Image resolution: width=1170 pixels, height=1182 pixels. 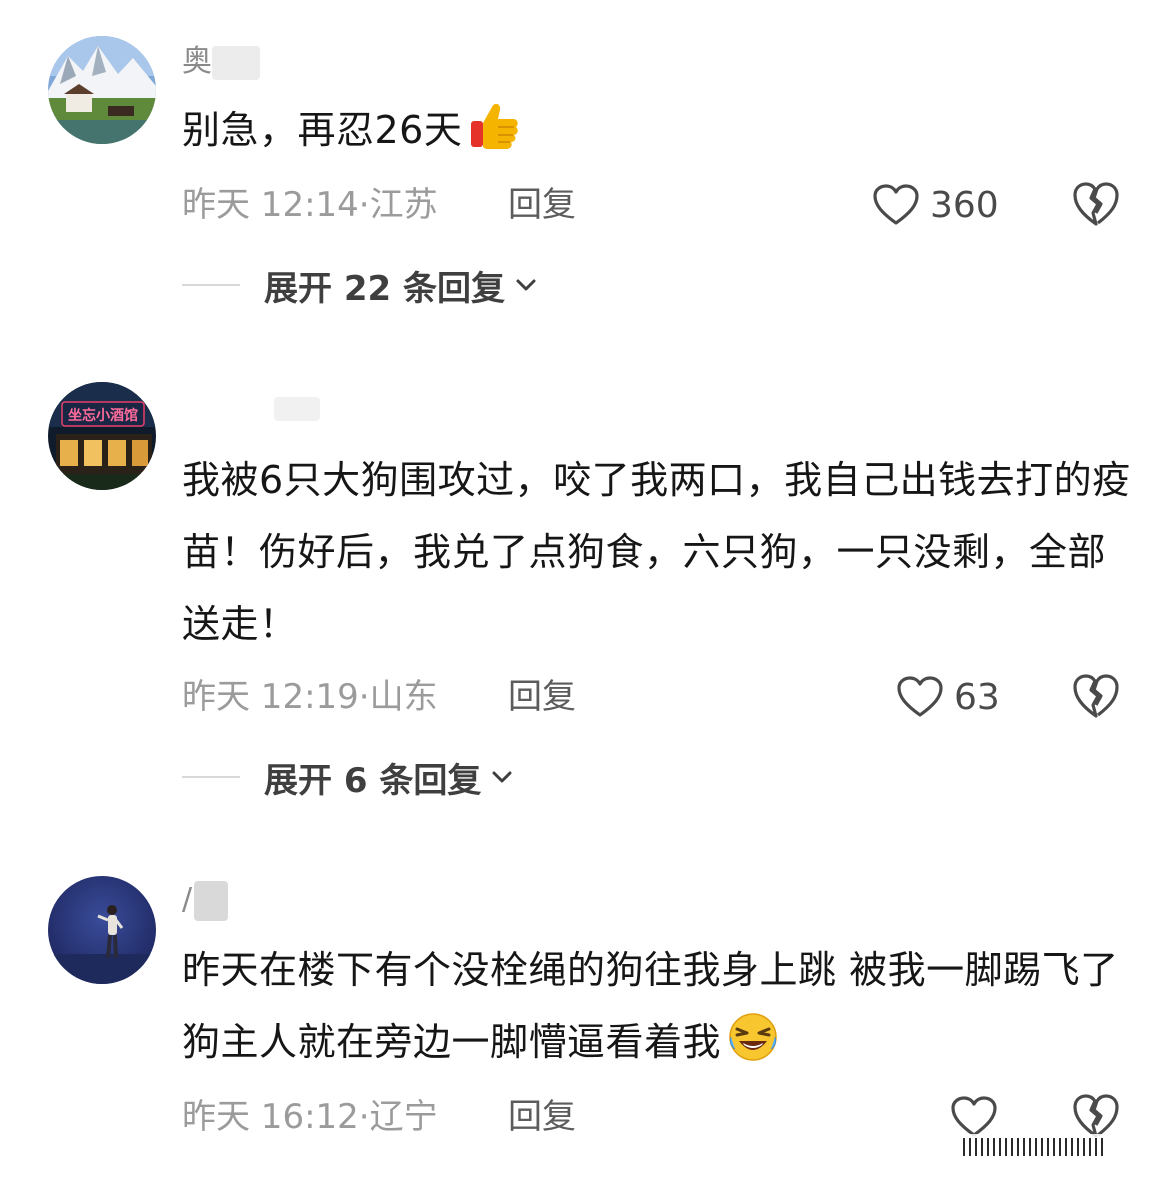 What do you see at coordinates (650, 1006) in the screenshot?
I see `comment-text-content: 昨天在楼下有个没栓绳的狗往我身上跳 被我一脚踢飞了 狗主人就在旁边一脚懵逼看着我` at bounding box center [650, 1006].